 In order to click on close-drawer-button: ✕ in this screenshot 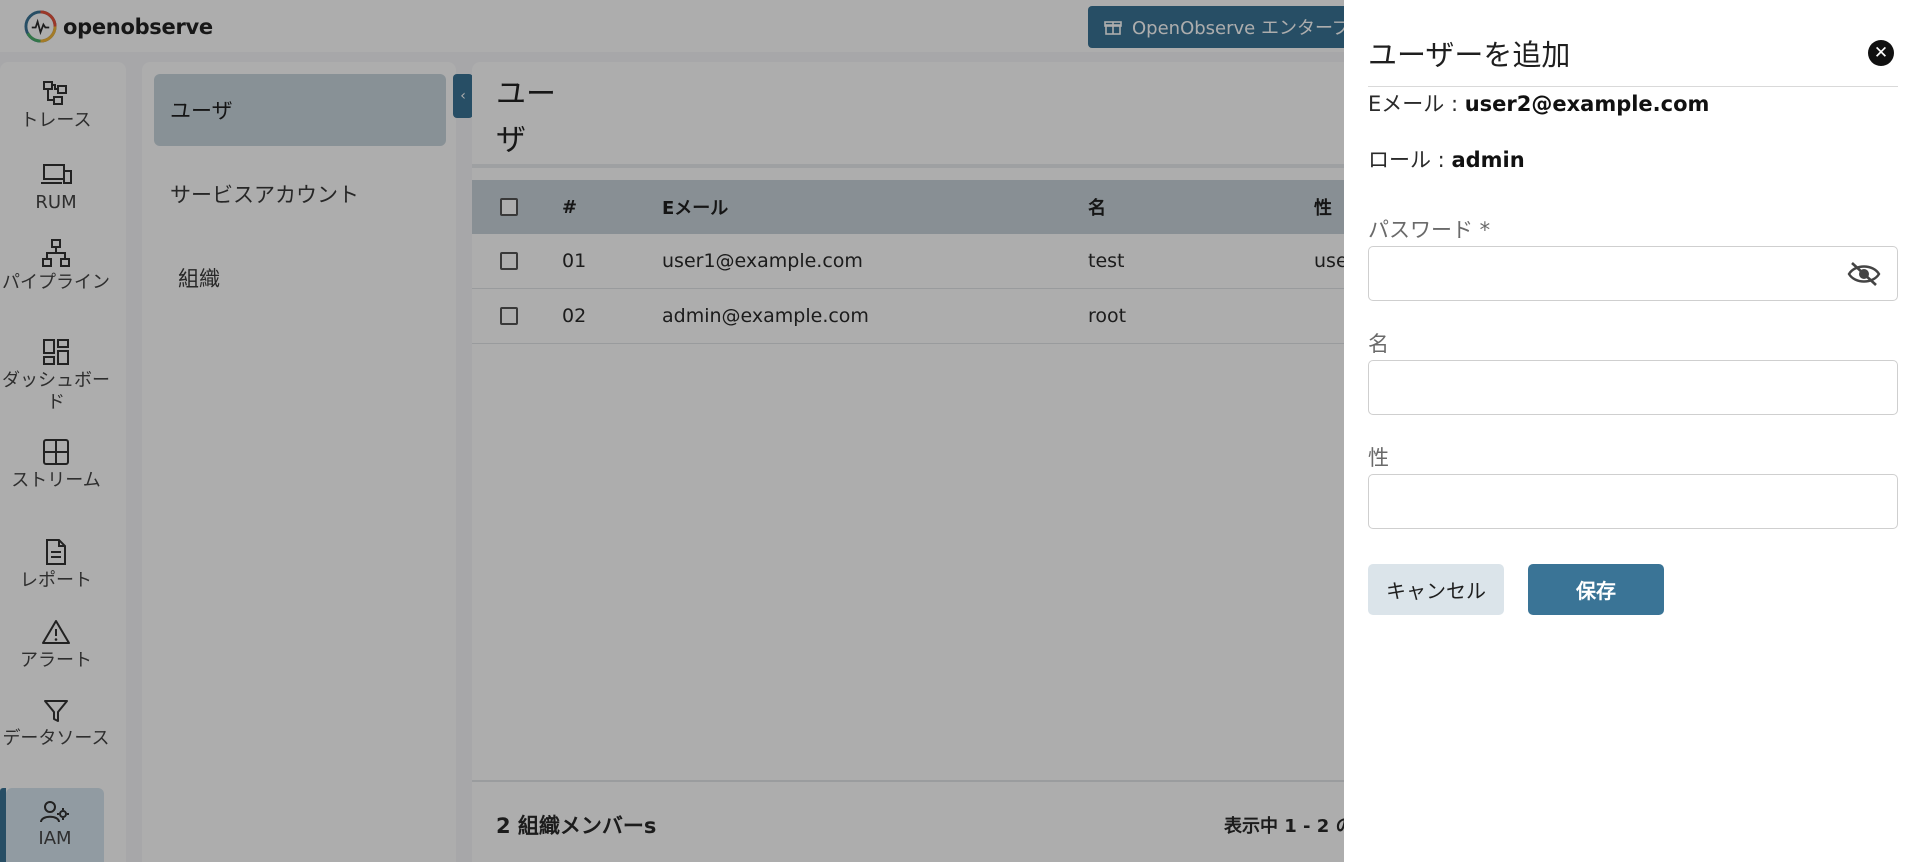, I will do `click(1881, 53)`.